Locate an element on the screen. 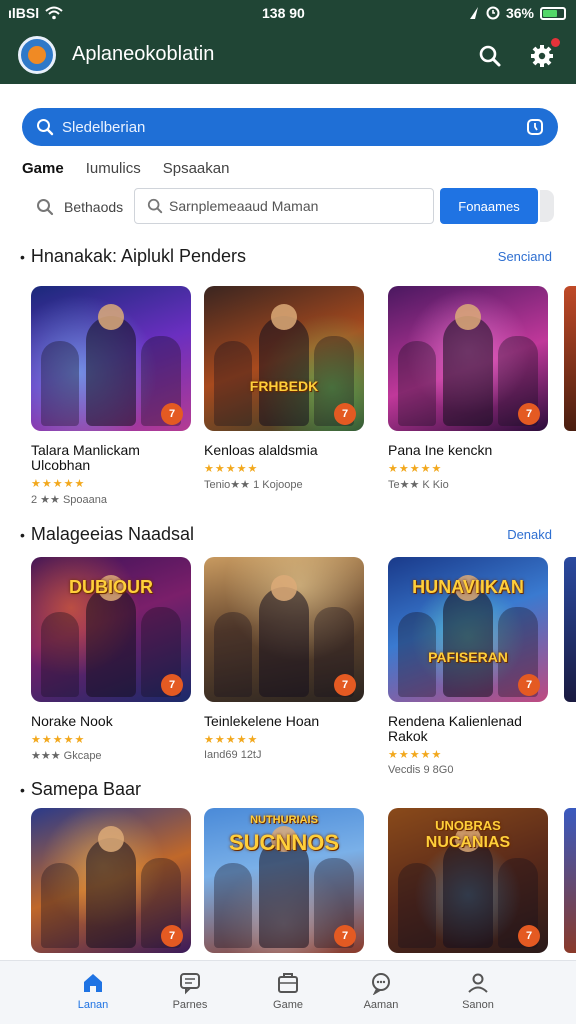 The image size is (576, 1024). section-see-all-link: Denakd is located at coordinates (529, 534).